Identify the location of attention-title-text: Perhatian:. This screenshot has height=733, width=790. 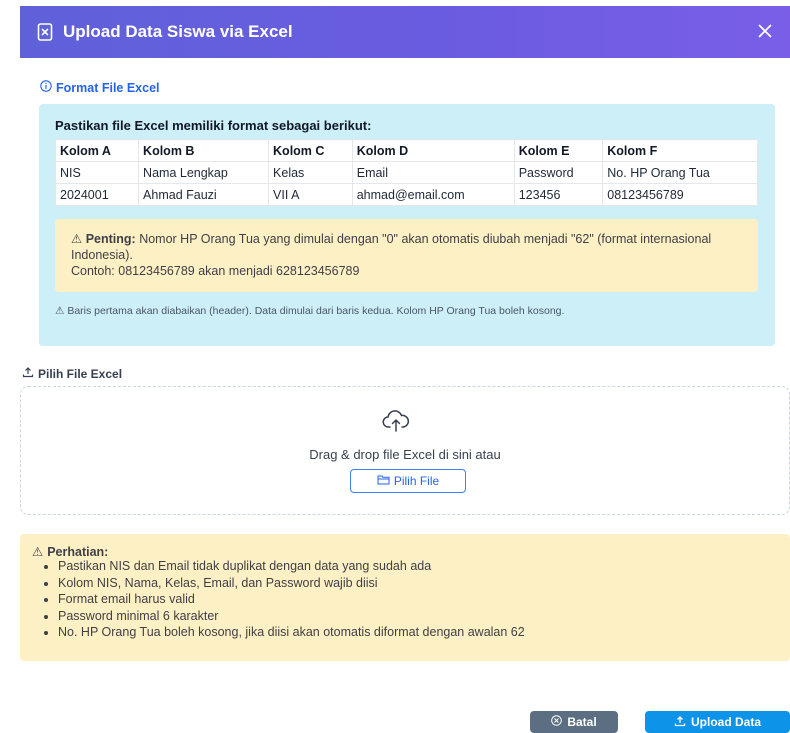
(78, 551).